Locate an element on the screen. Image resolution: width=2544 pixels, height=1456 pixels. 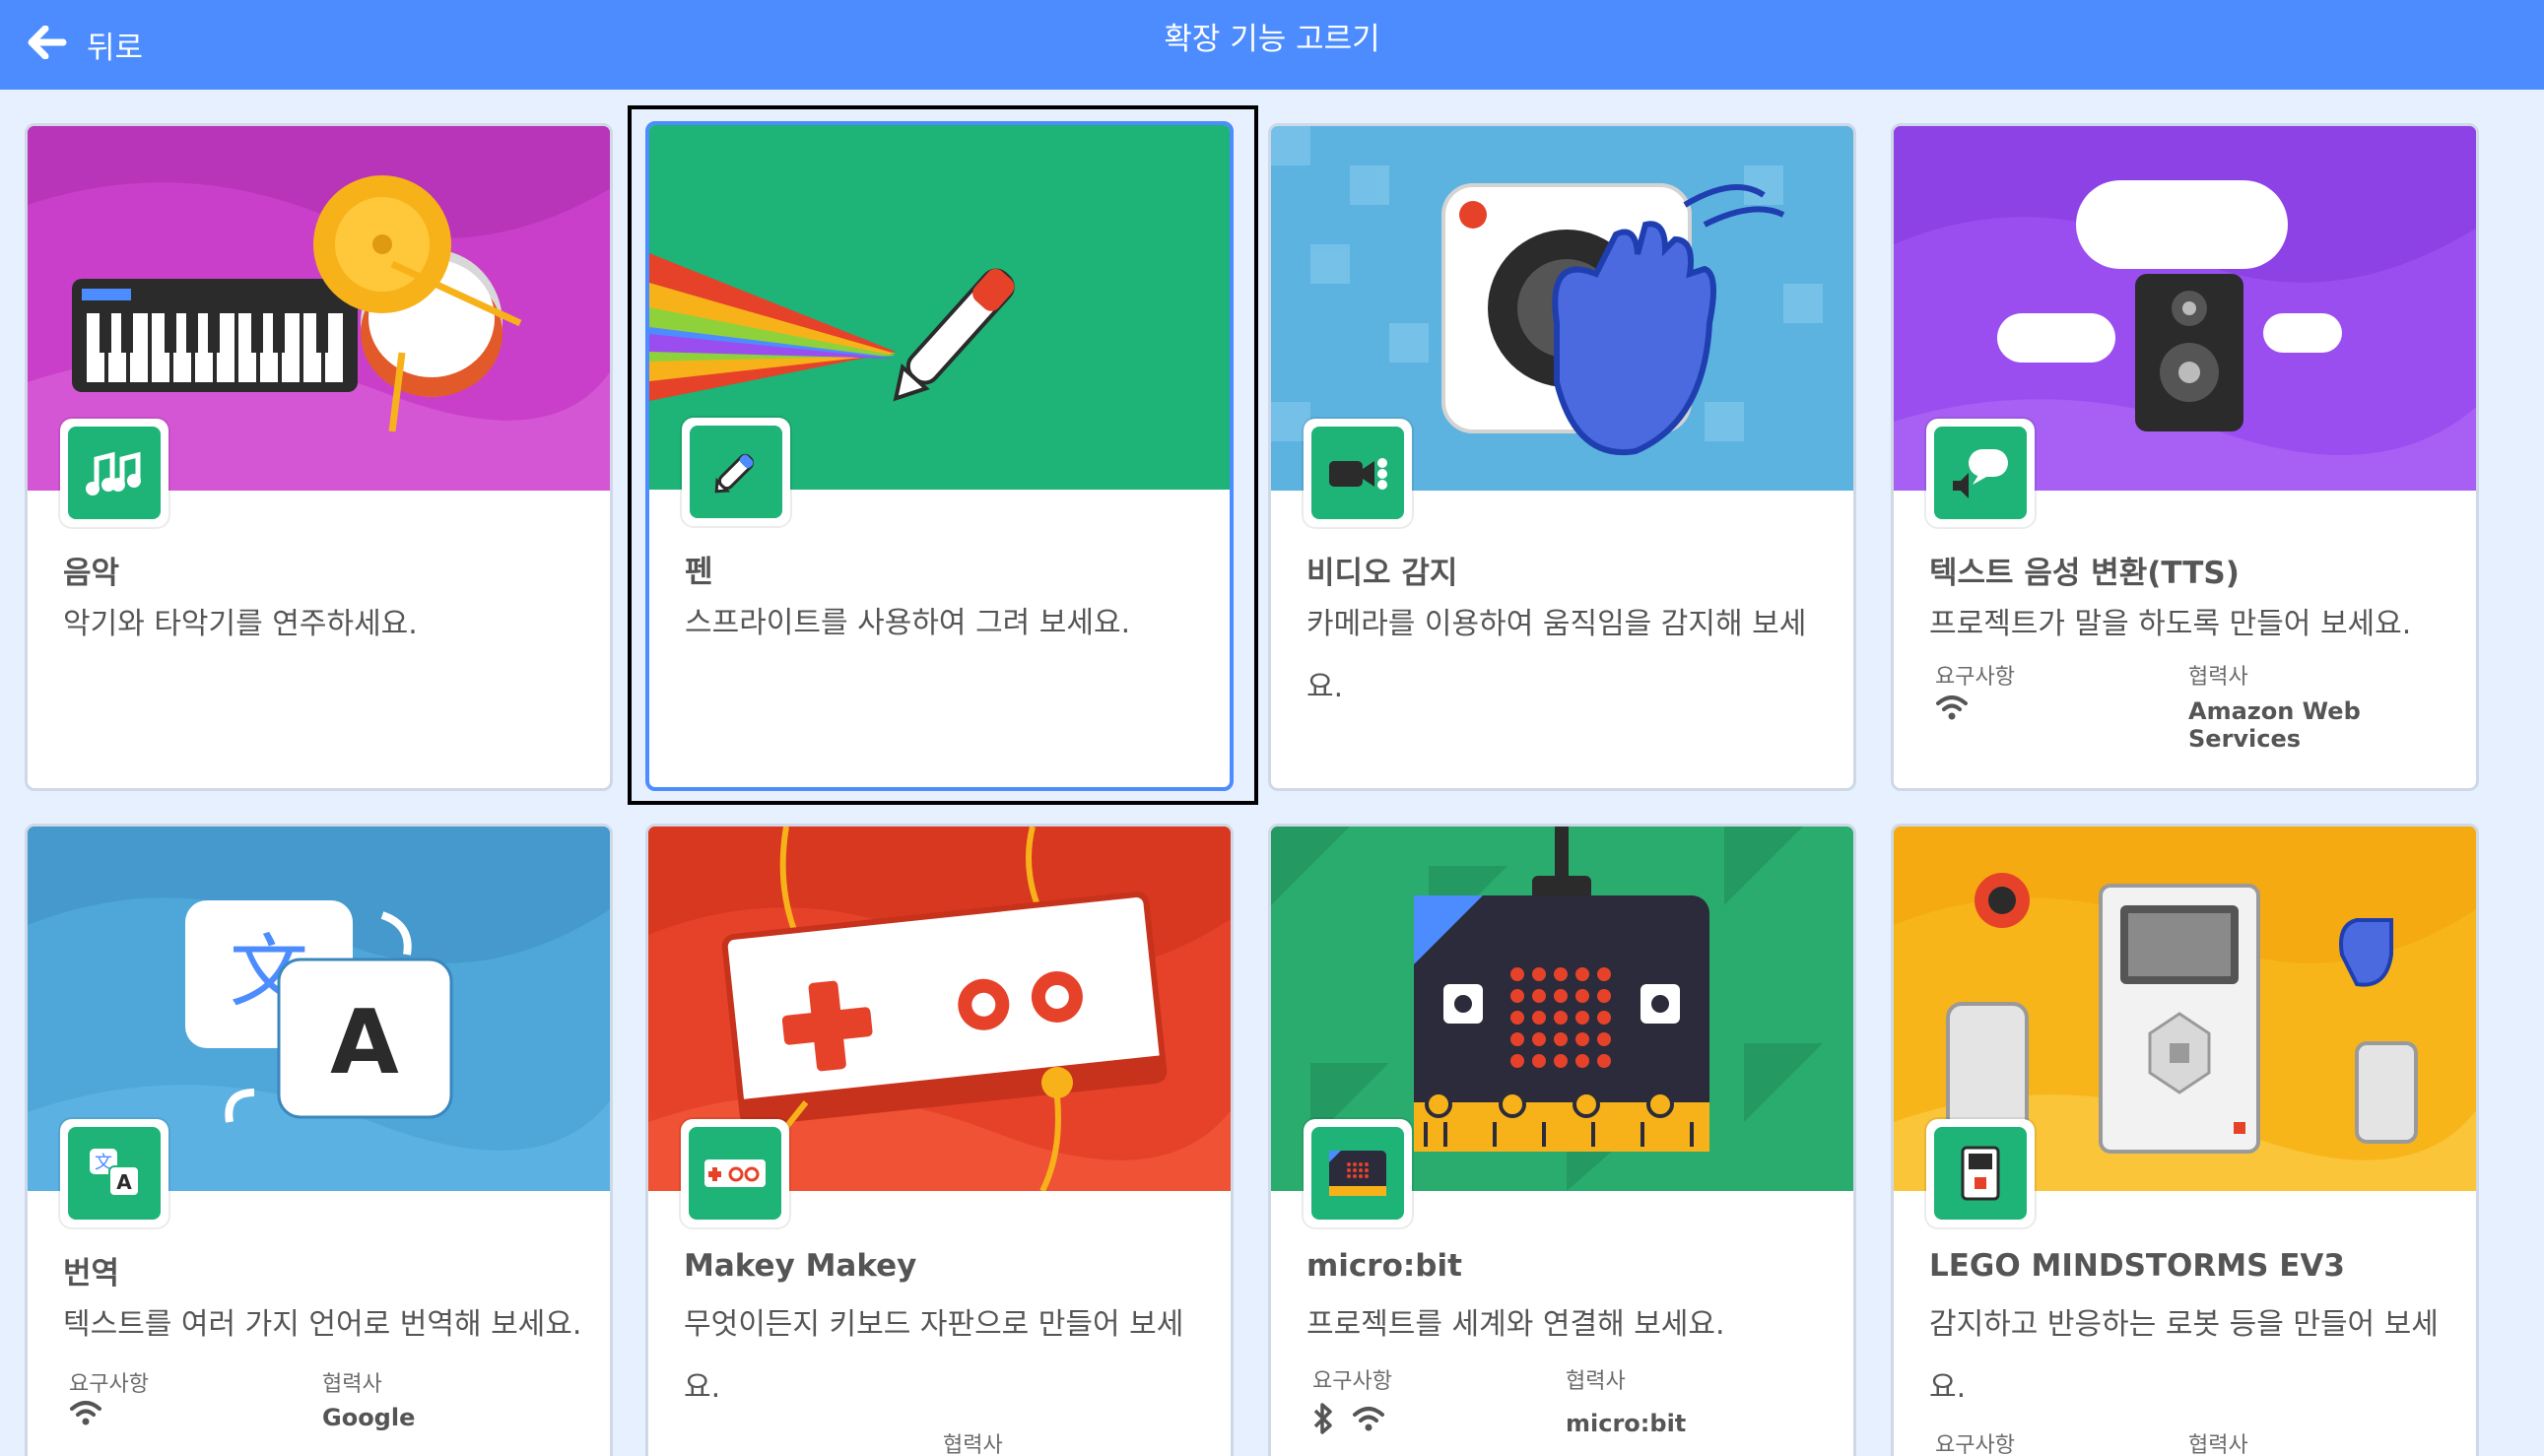
translate-icon: 文A is located at coordinates (114, 1173).